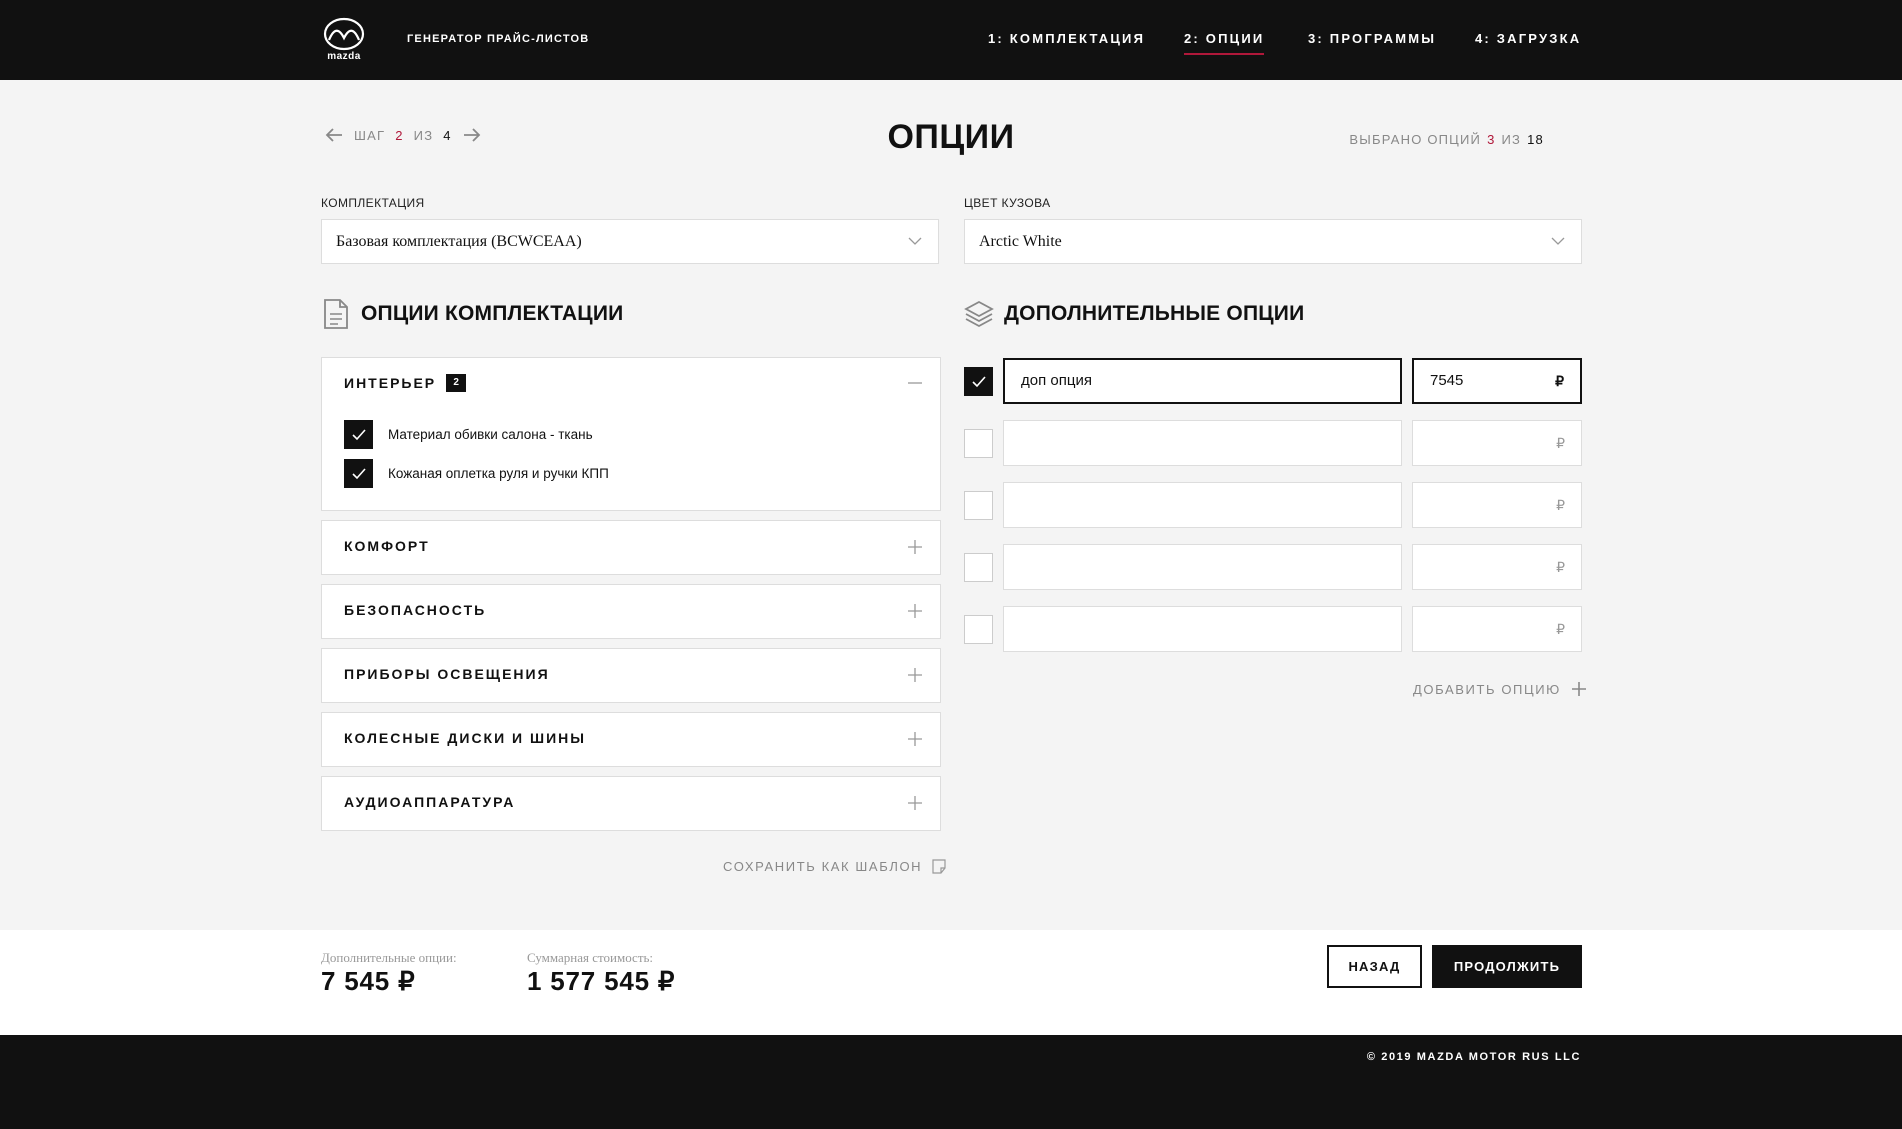 Image resolution: width=1902 pixels, height=1129 pixels. Describe the element at coordinates (389, 957) in the screenshot. I see `extra-total-label: Дополнительные опции:` at that location.